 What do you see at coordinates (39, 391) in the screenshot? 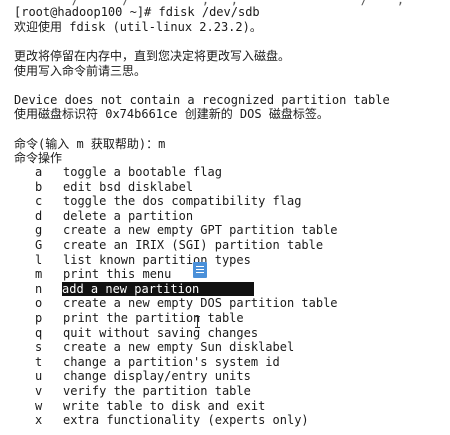
I see `menu-item-key: v` at bounding box center [39, 391].